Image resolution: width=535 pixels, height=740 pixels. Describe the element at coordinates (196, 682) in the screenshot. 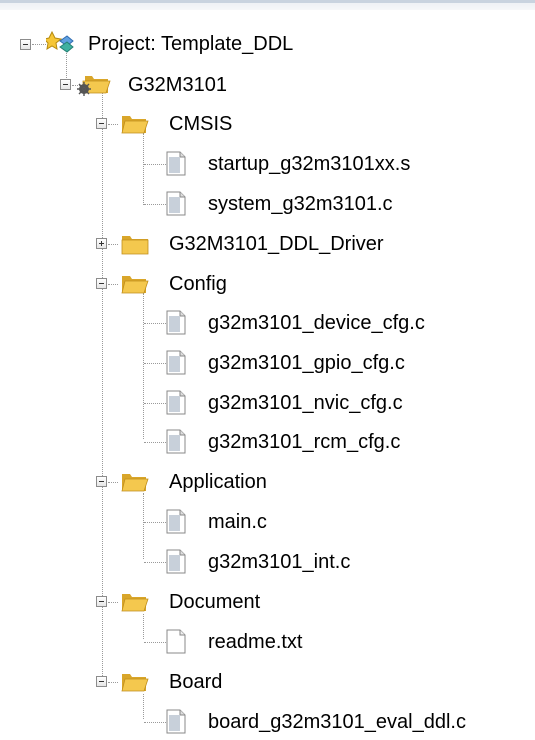

I see `group-label: Board` at that location.